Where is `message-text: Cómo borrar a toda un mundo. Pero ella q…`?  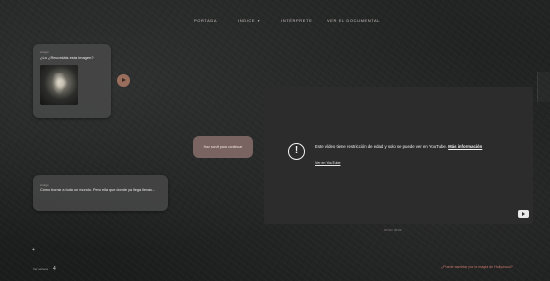 message-text: Cómo borrar a toda un mundo. Pero ella q… is located at coordinates (98, 190).